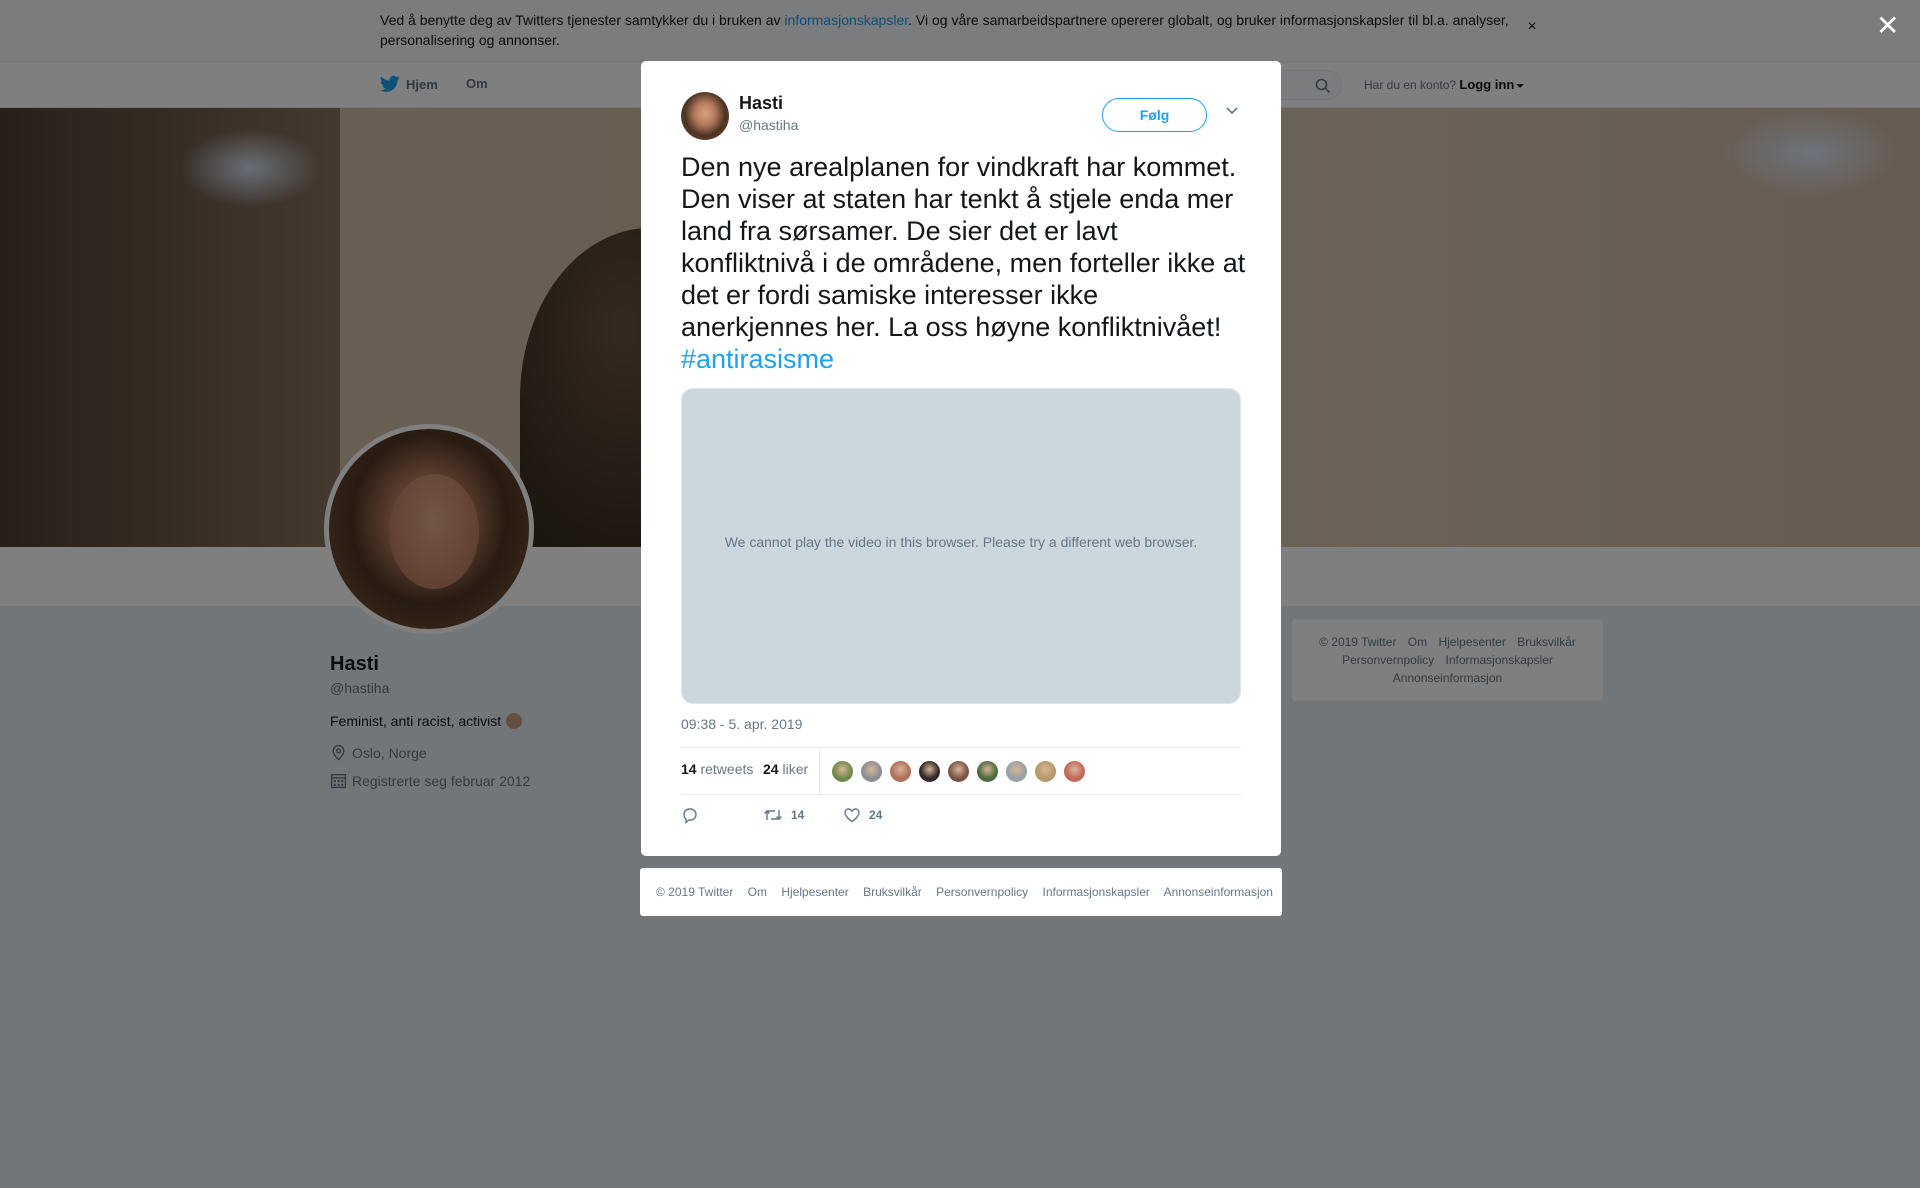  What do you see at coordinates (819, 771) in the screenshot?
I see `stats-divider` at bounding box center [819, 771].